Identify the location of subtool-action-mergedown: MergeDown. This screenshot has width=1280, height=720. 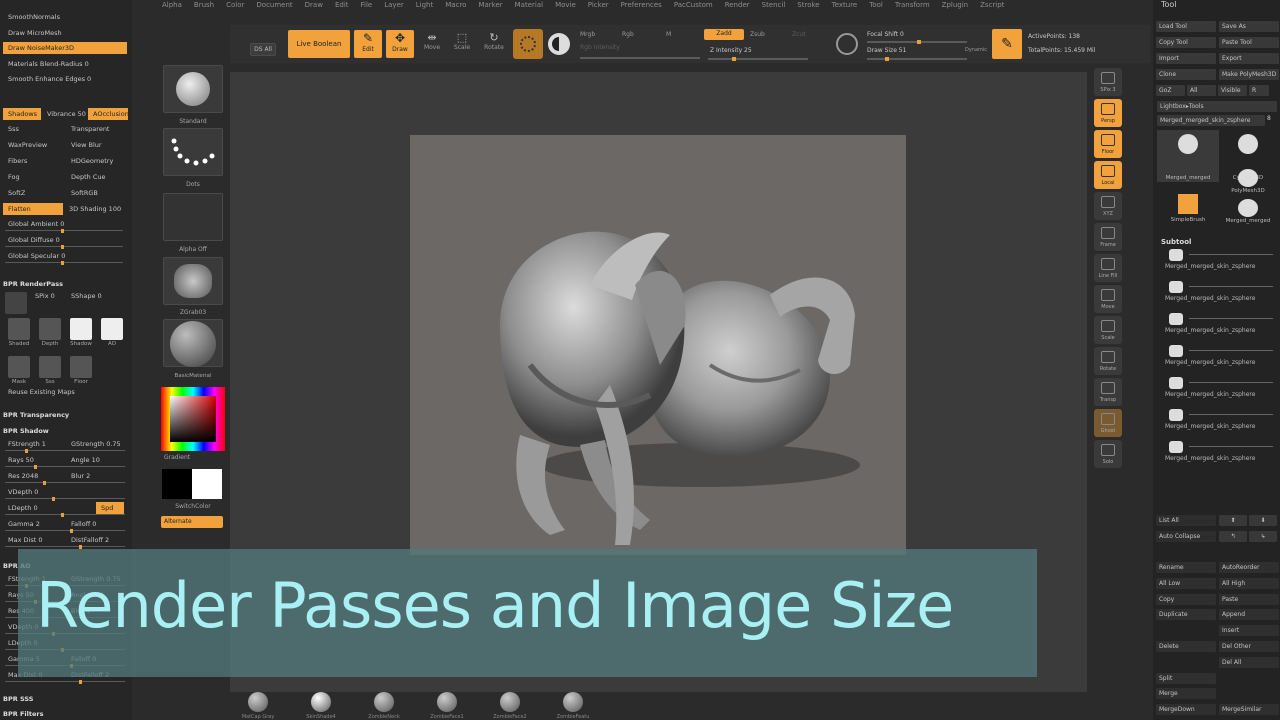
(1186, 710).